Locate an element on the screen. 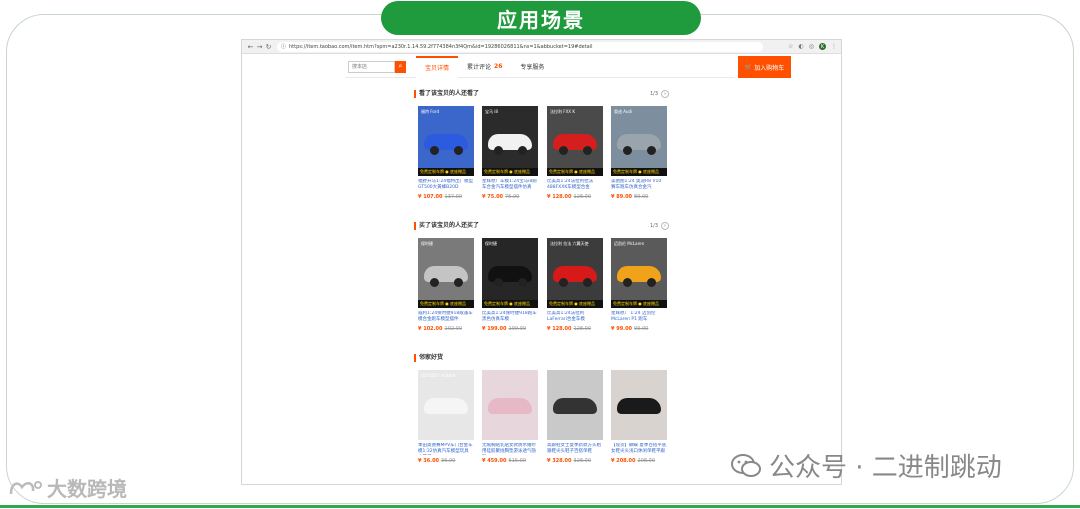 The height and width of the screenshot is (509, 1080). cart-label: 加入购物车 is located at coordinates (769, 68).